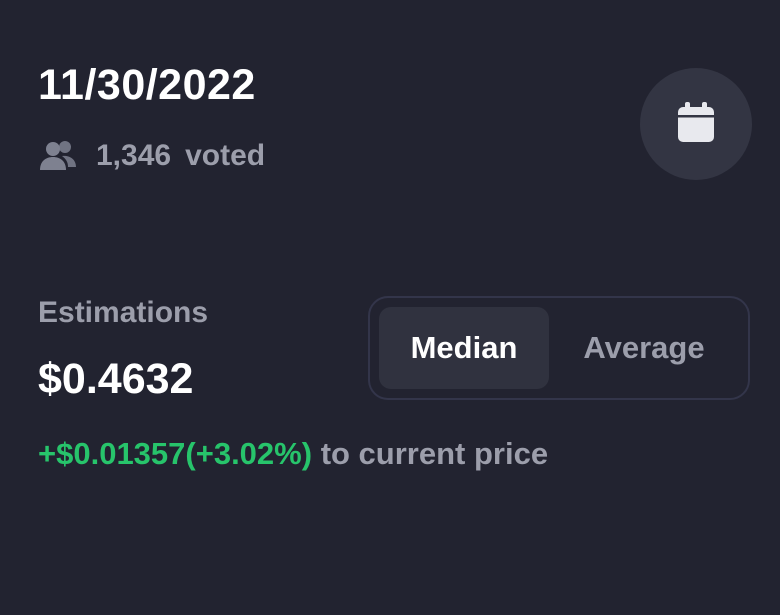 The image size is (780, 615). I want to click on estimated-price: $0.4632, so click(116, 379).